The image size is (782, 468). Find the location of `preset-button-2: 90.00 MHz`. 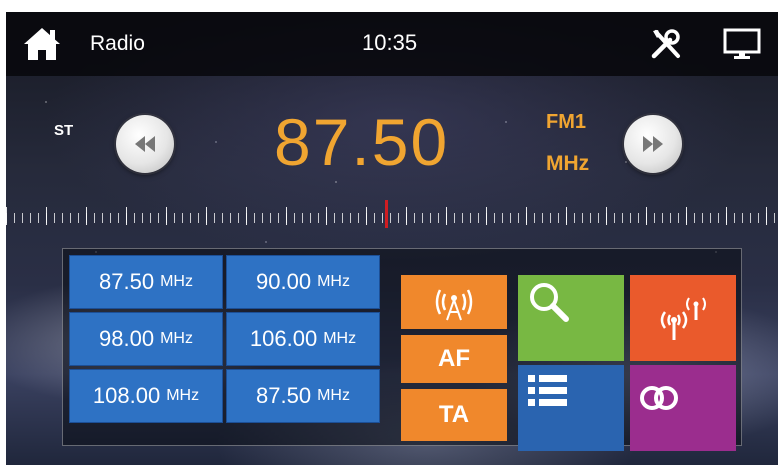

preset-button-2: 90.00 MHz is located at coordinates (303, 282).